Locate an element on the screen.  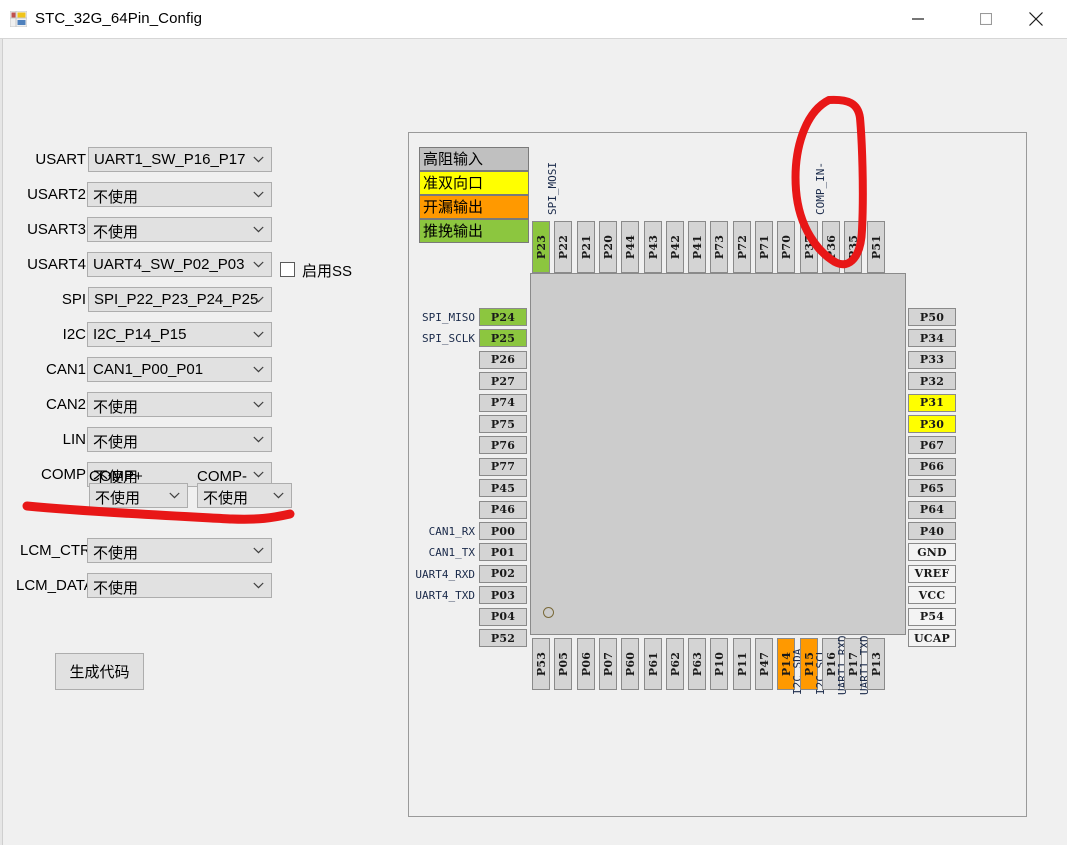
pin-label: P40 is located at coordinates (932, 531).